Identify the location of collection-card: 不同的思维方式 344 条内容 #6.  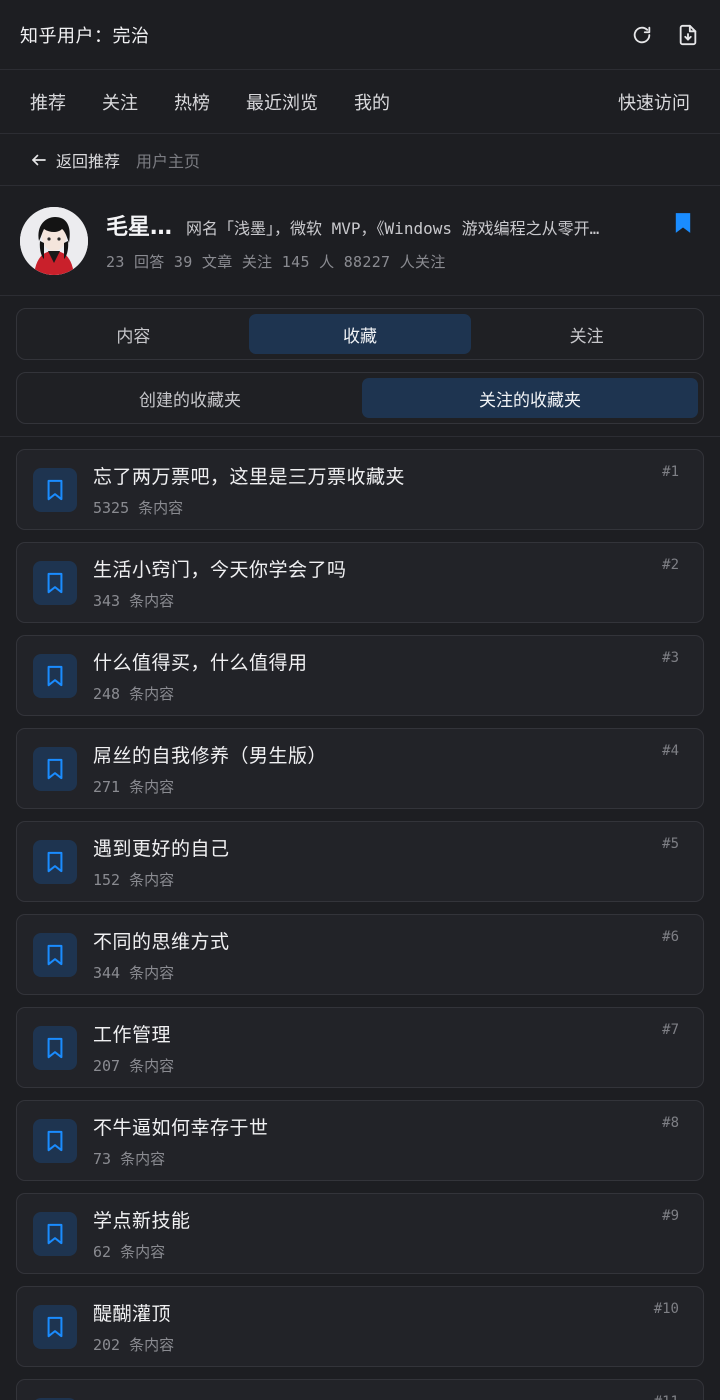
(360, 954).